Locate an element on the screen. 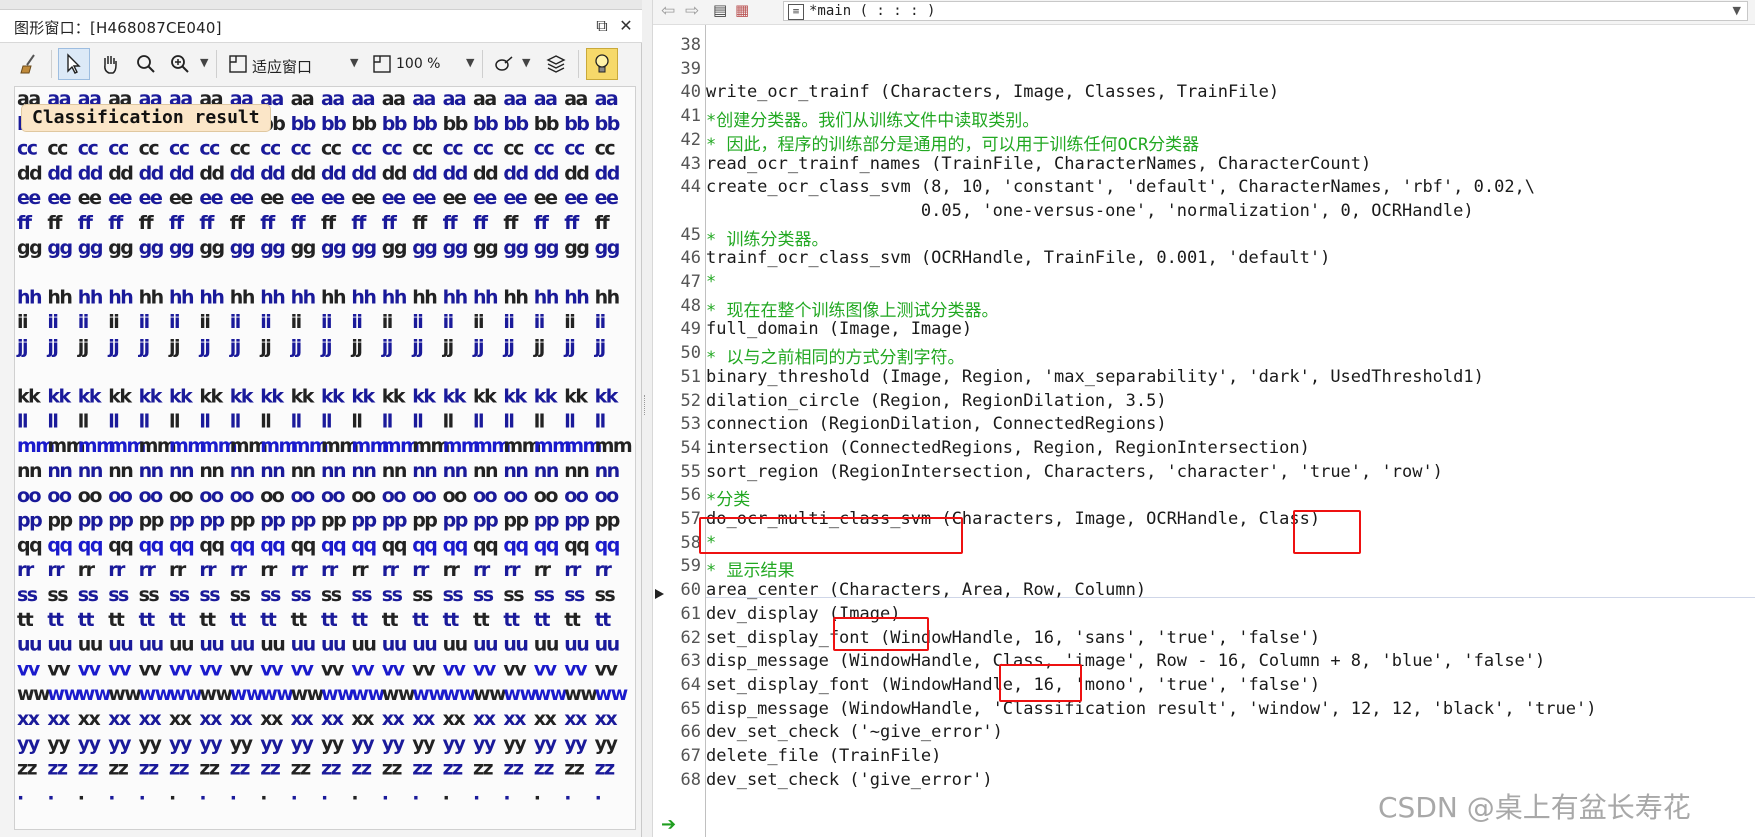  line-number: 48 is located at coordinates (677, 306).